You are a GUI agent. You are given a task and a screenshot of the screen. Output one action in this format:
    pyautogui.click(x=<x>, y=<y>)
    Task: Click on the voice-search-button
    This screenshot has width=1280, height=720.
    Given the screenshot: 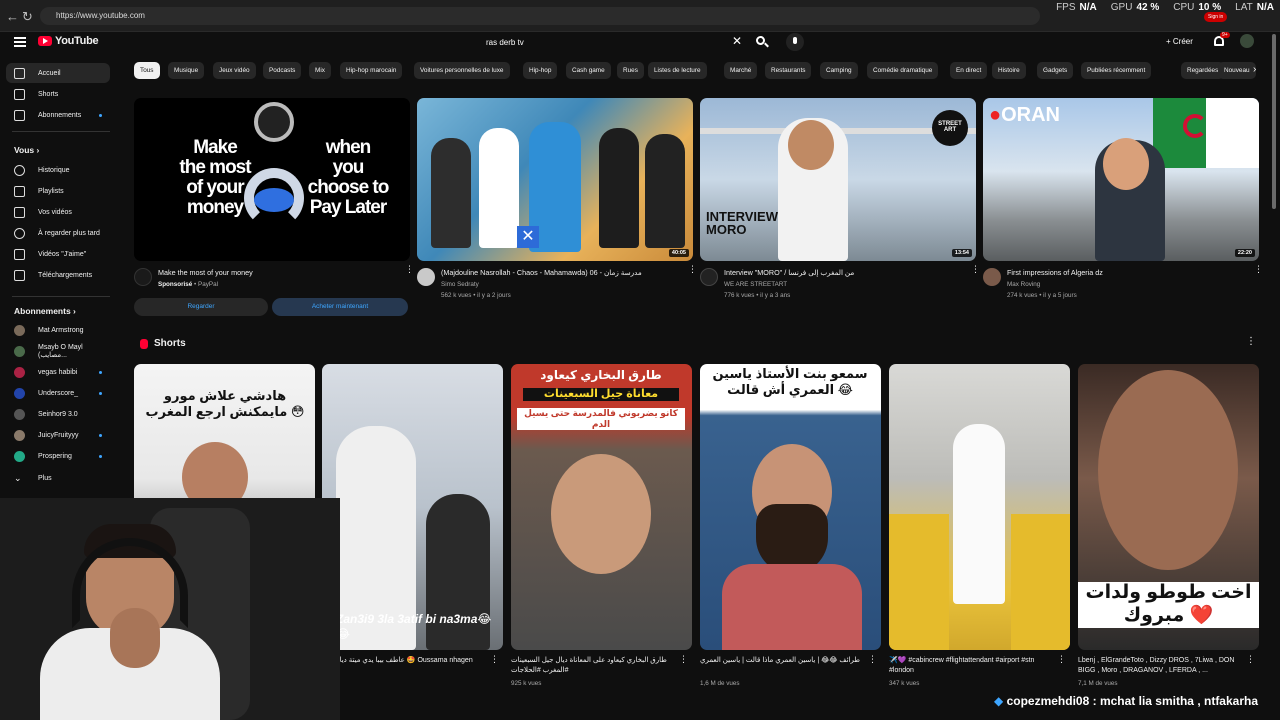 What is the action you would take?
    pyautogui.click(x=795, y=42)
    